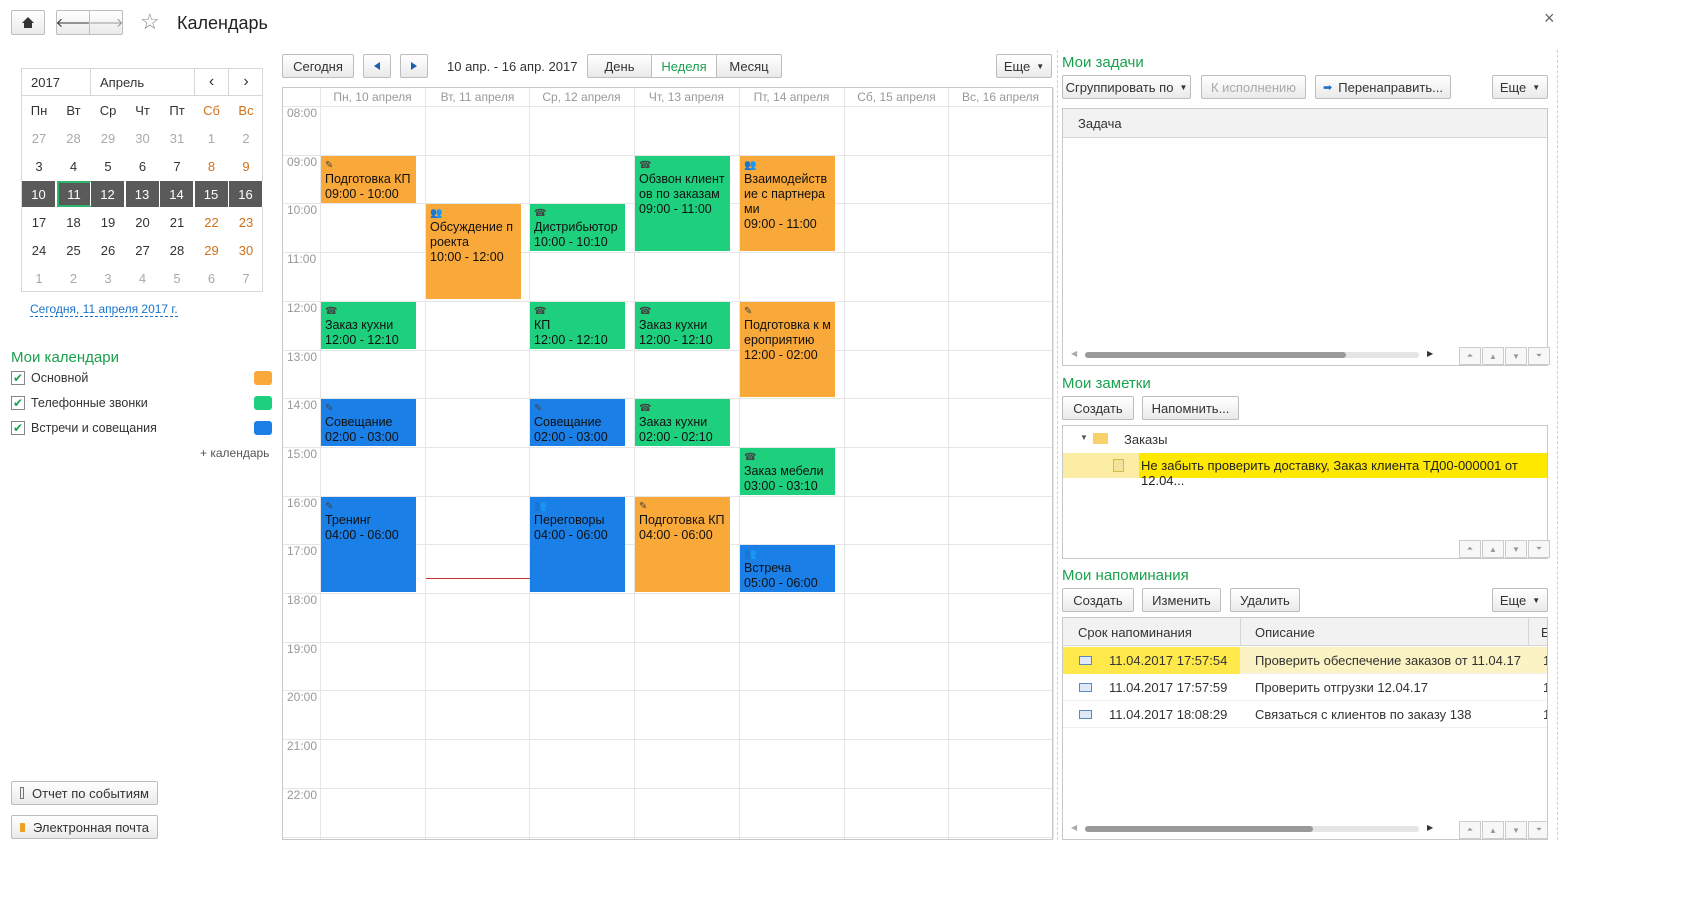 The width and height of the screenshot is (1683, 913). What do you see at coordinates (577, 325) in the screenshot?
I see `calendar-event: ☎ КП 12:00 - 12:10` at bounding box center [577, 325].